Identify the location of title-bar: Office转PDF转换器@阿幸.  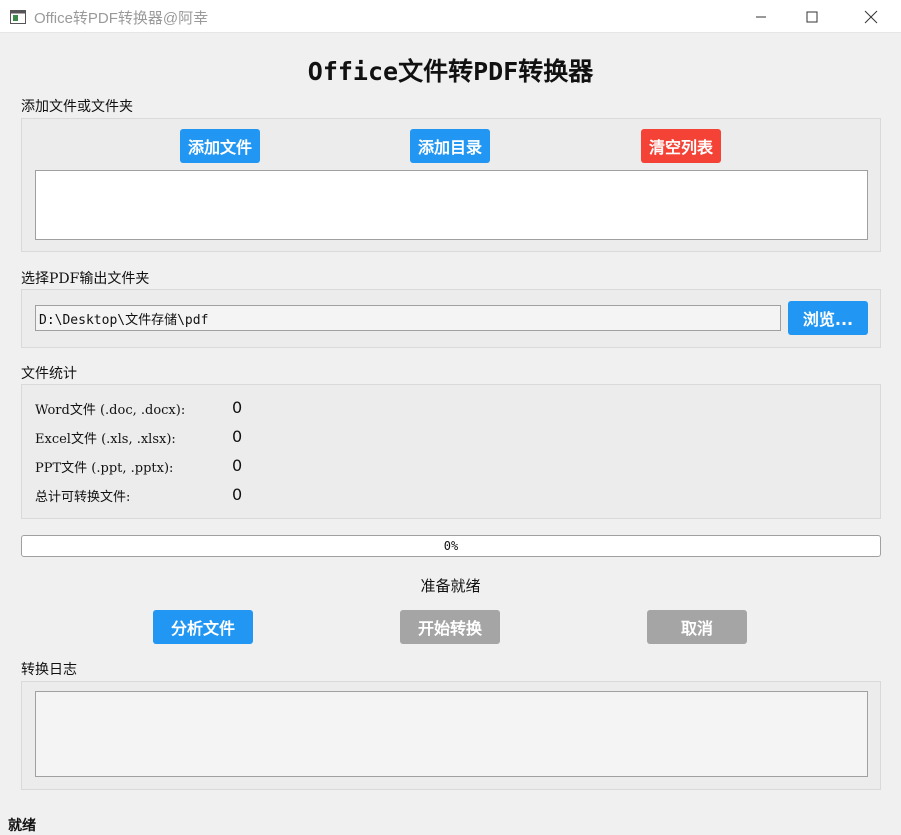
(450, 16).